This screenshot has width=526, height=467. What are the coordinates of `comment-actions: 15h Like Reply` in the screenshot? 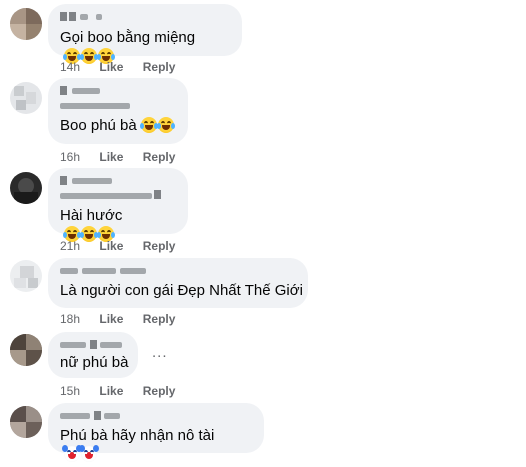 It's located at (125, 391).